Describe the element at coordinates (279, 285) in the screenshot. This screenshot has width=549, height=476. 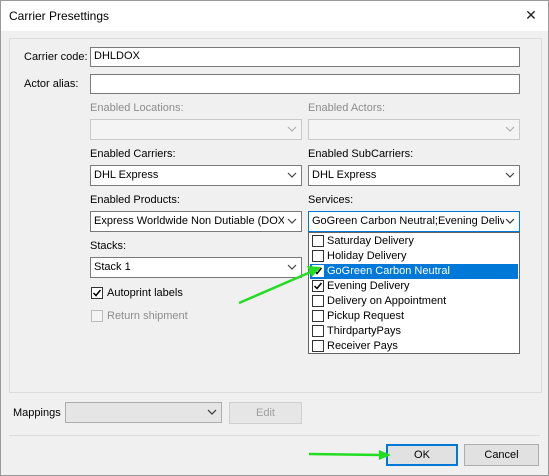
I see `annotation-arrow-services` at that location.